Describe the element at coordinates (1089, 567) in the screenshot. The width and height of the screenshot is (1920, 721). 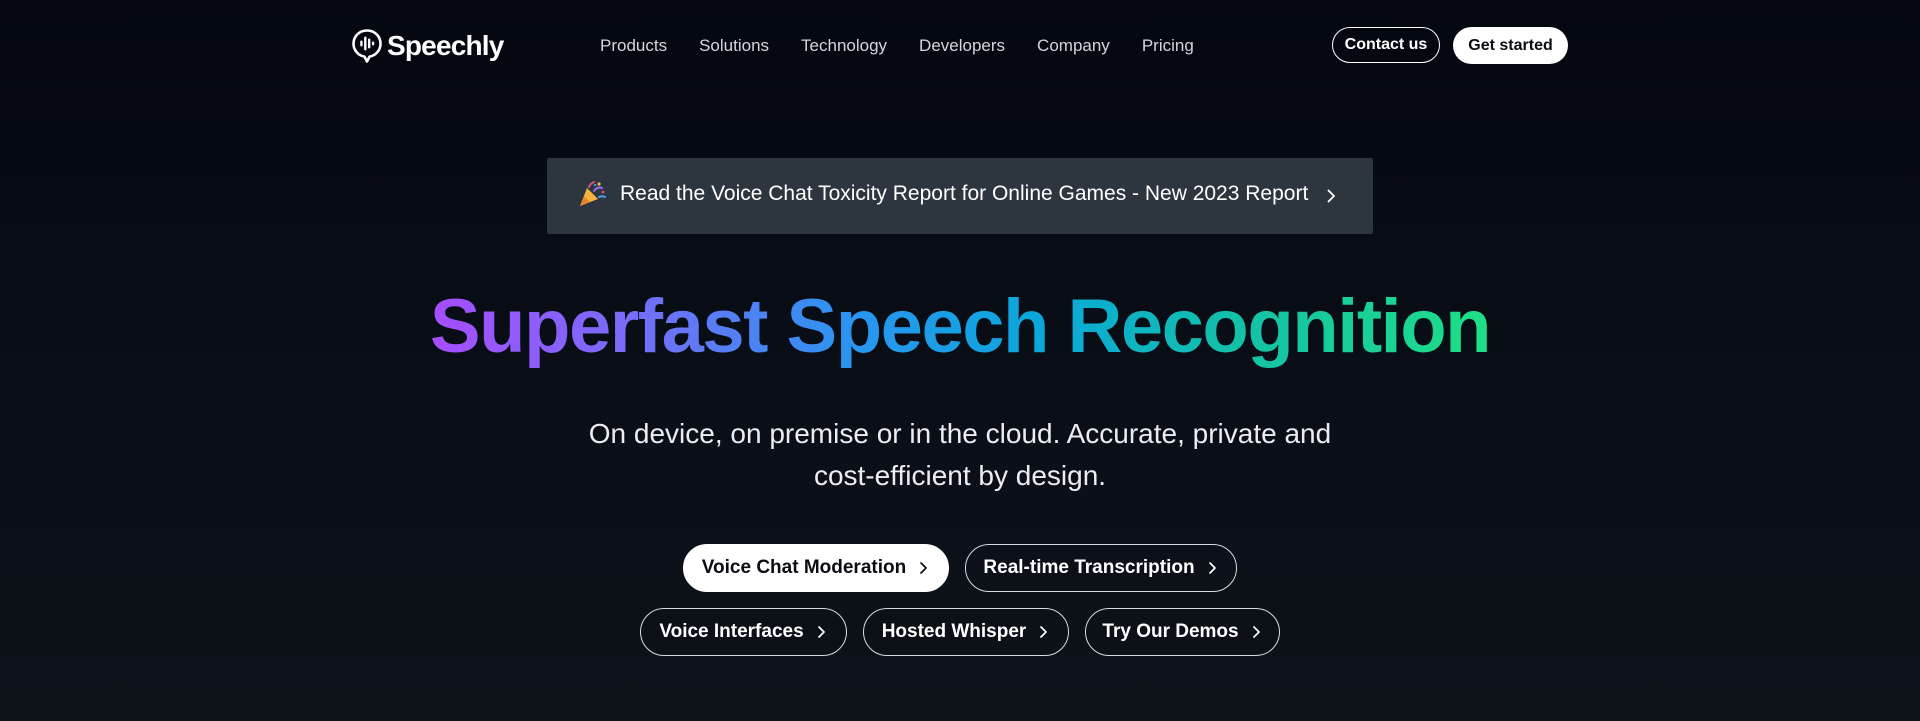
I see `pill-label: Real-time Transcription` at that location.